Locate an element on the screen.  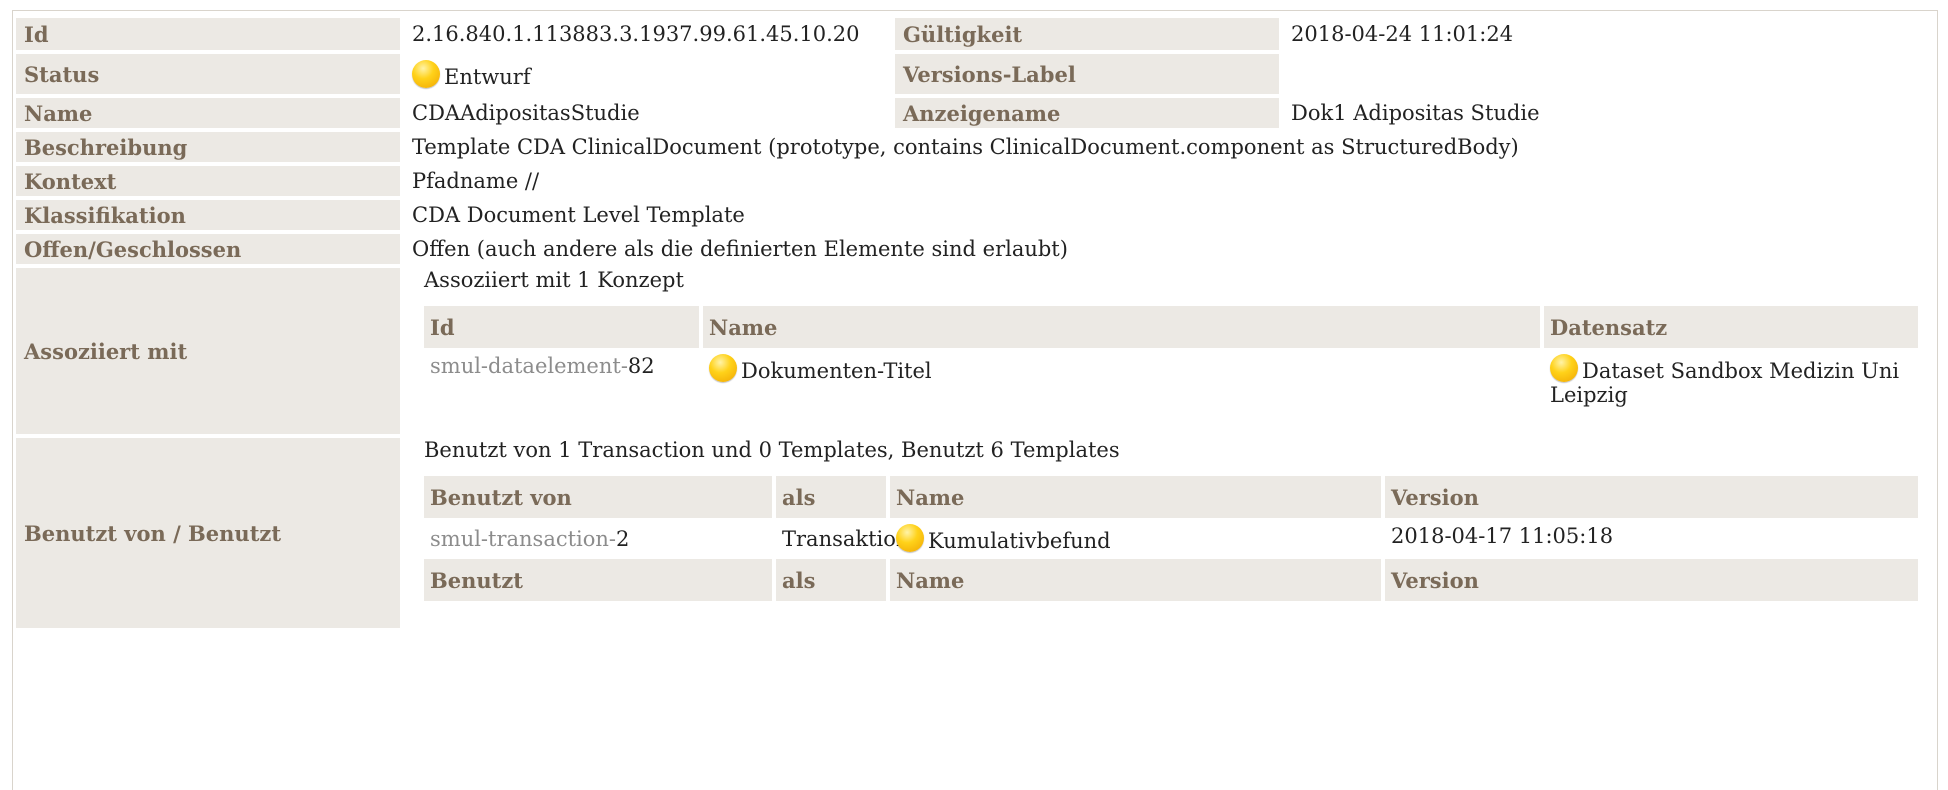
concepts-header-row: Id Name Datensatz is located at coordinates (1171, 327).